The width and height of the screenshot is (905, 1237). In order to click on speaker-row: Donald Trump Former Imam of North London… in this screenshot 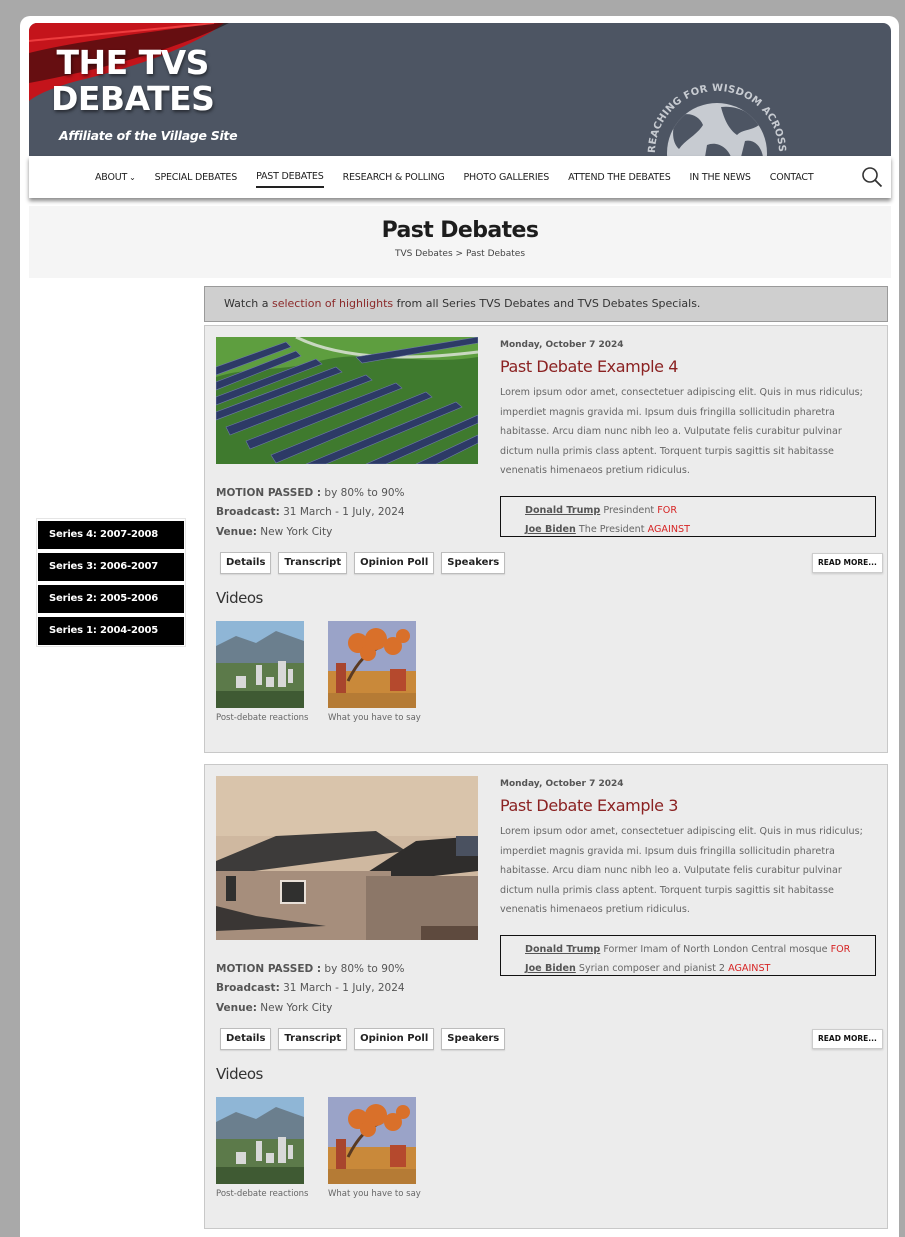, I will do `click(700, 949)`.